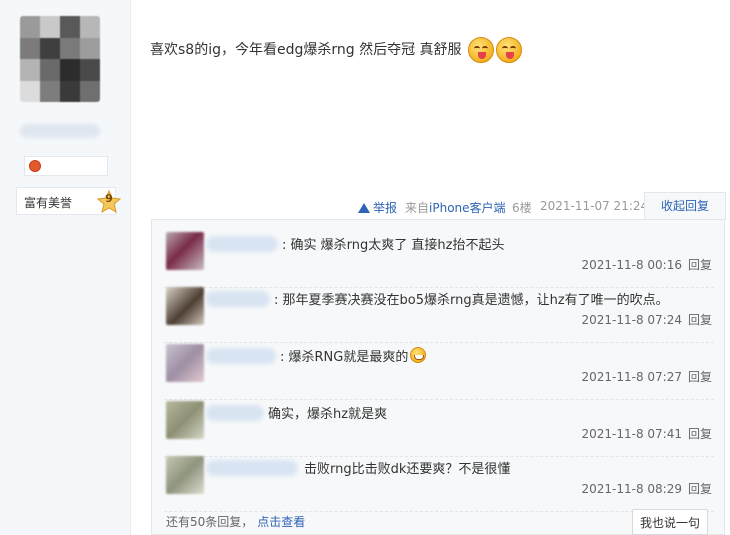  Describe the element at coordinates (439, 429) in the screenshot. I see `list-item: 确实，爆杀hz就是爽 2021-11-8 07:41 回复` at that location.